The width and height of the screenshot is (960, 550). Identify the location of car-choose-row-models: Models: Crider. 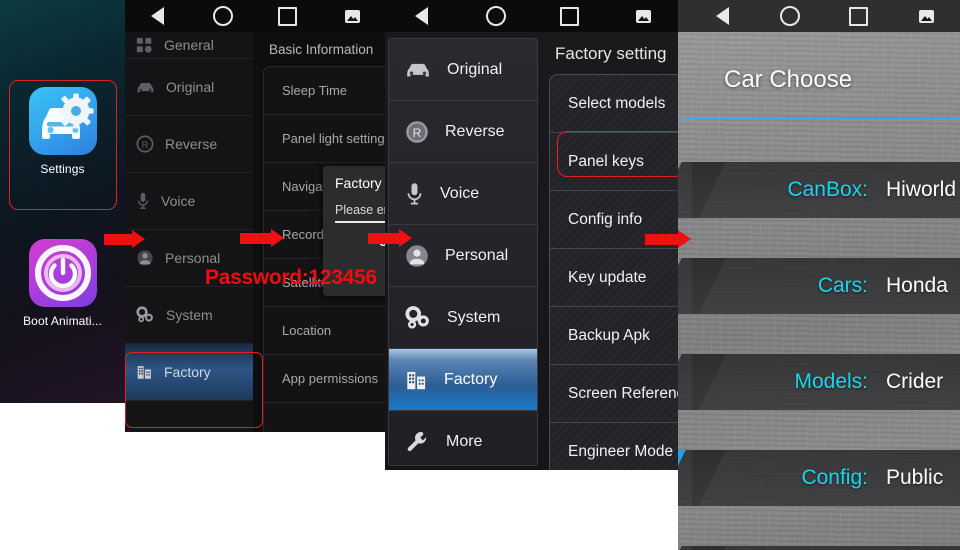
(819, 382).